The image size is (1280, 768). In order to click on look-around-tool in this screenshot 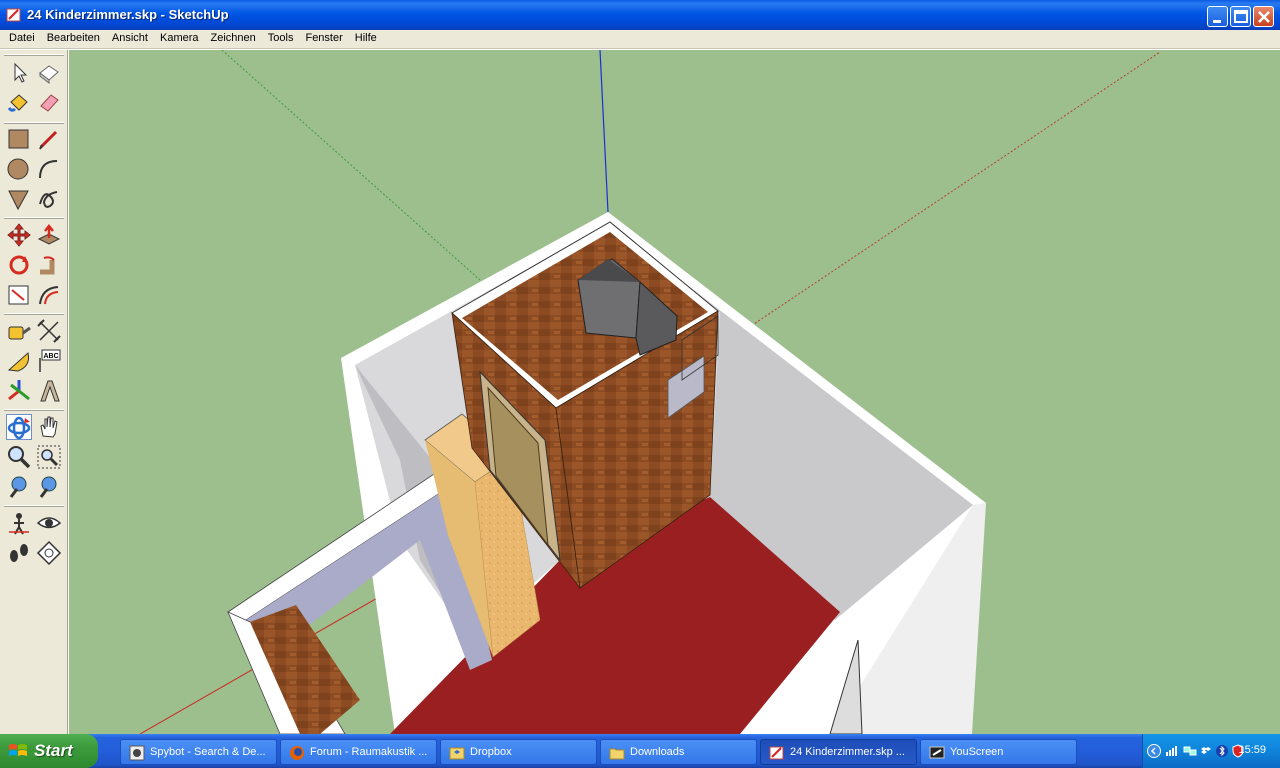, I will do `click(49, 523)`.